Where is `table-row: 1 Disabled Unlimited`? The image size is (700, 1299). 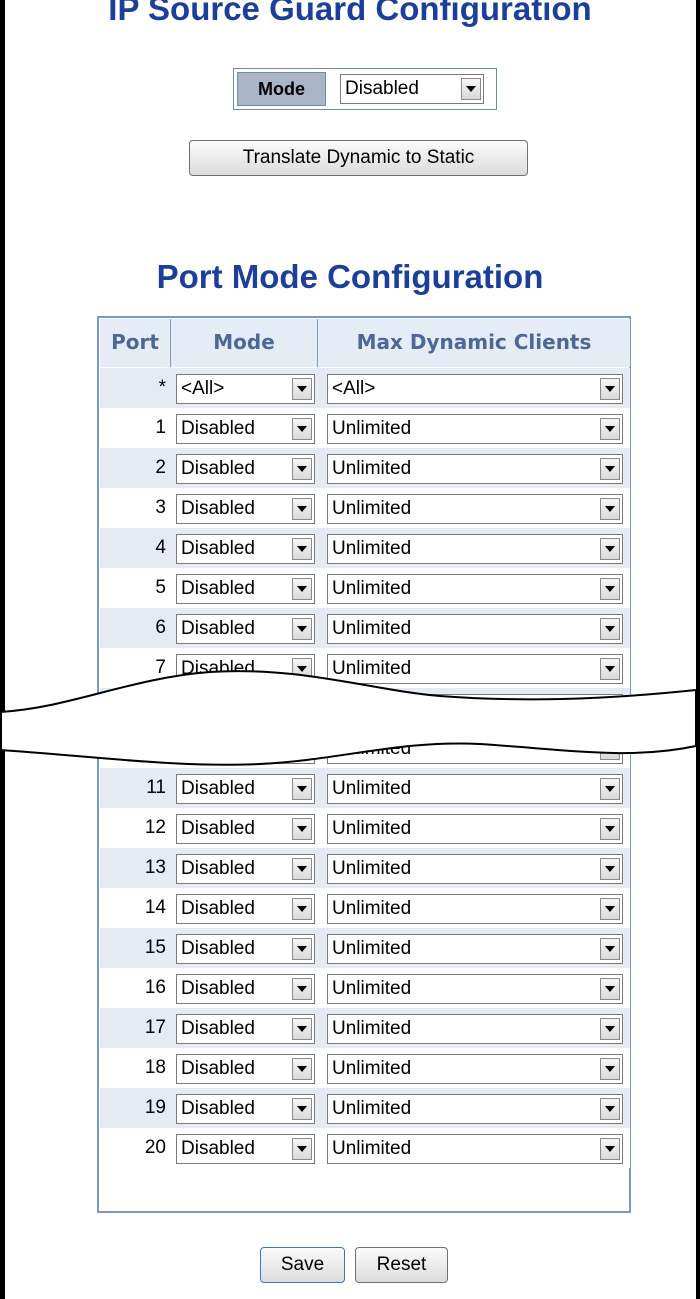 table-row: 1 Disabled Unlimited is located at coordinates (365, 428).